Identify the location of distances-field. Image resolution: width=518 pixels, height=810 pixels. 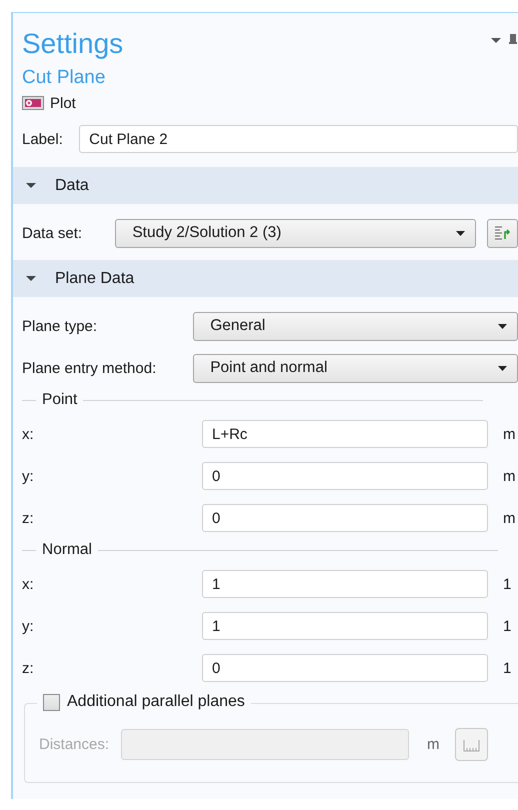
(265, 744).